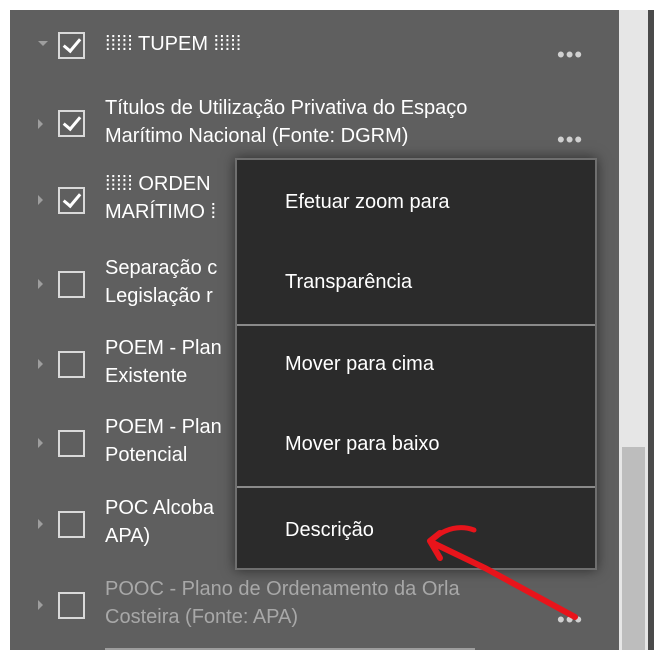 This screenshot has width=662, height=650. I want to click on layer-label: POEM - Plan Potencial, so click(163, 441).